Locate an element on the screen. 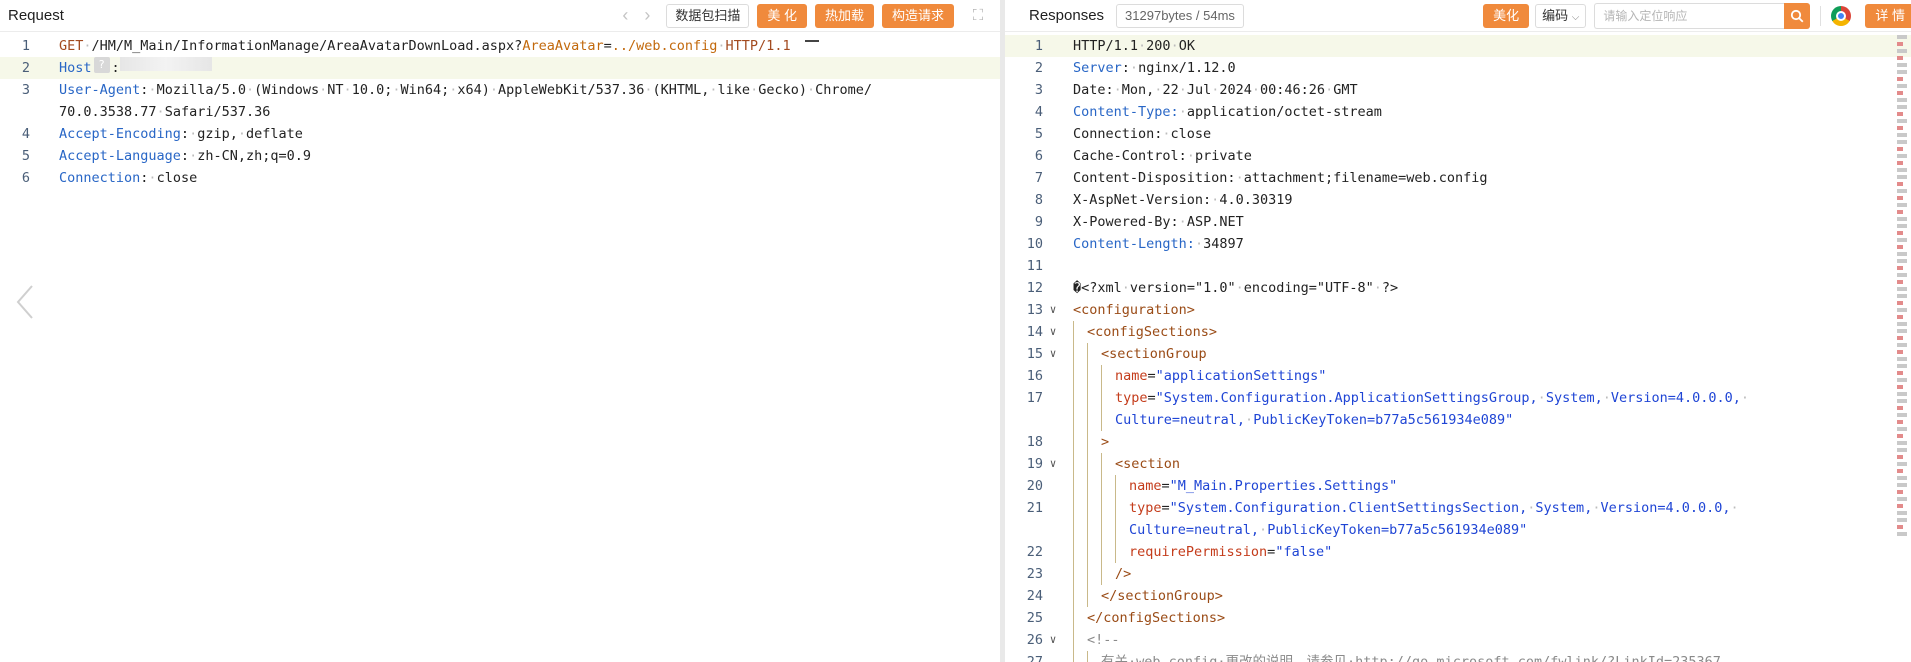 The image size is (1911, 662). code-token: Content-Type is located at coordinates (1122, 112).